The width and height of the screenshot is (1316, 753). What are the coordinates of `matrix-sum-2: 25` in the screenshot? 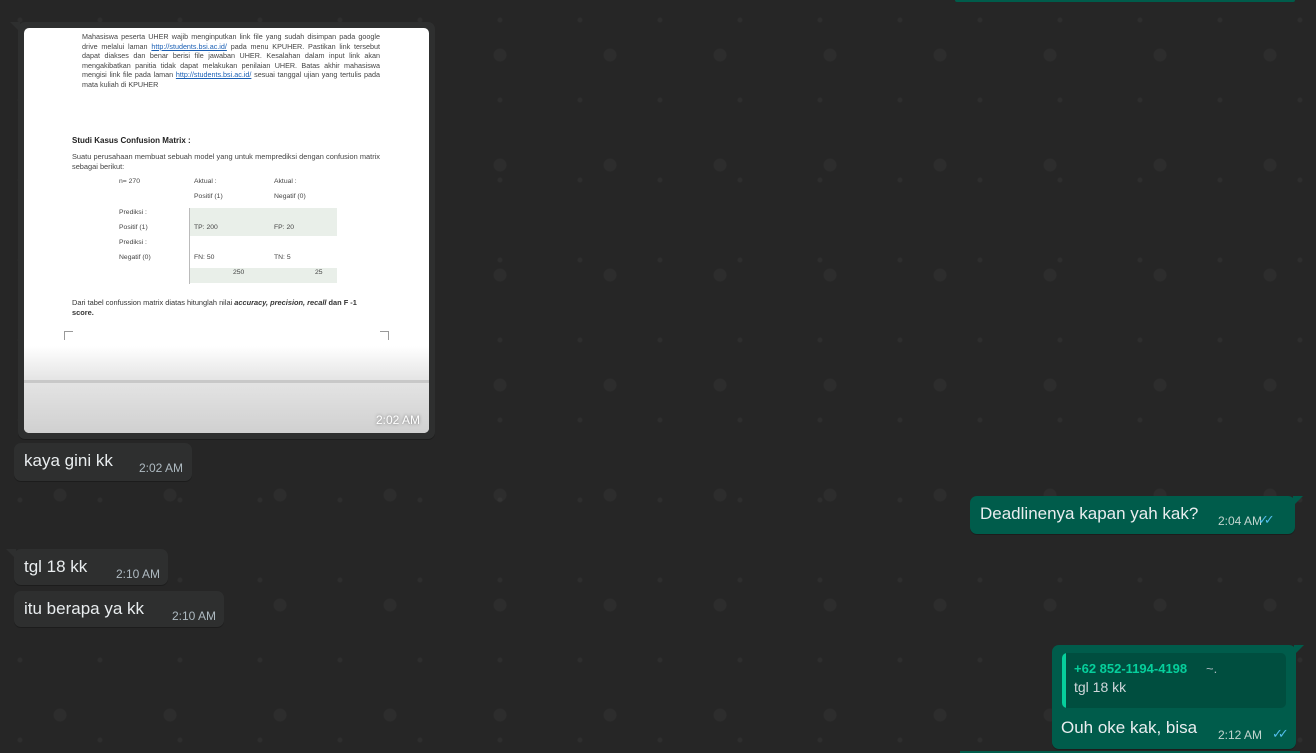 It's located at (319, 272).